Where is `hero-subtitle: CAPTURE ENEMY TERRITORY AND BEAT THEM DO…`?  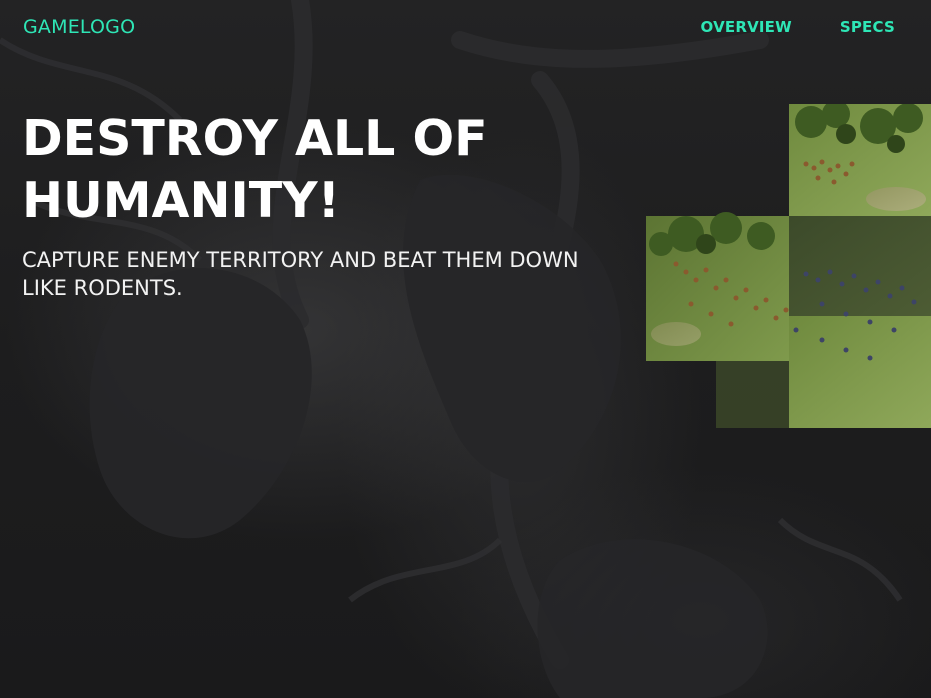 hero-subtitle: CAPTURE ENEMY TERRITORY AND BEAT THEM DO… is located at coordinates (300, 274).